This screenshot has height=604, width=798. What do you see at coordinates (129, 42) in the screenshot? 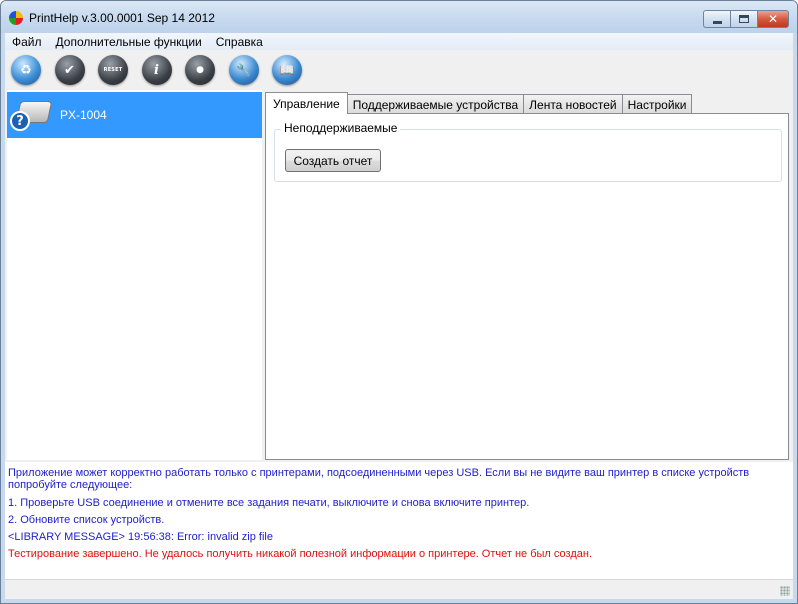
I see `menu-additional-functions: Дополнительные функции` at bounding box center [129, 42].